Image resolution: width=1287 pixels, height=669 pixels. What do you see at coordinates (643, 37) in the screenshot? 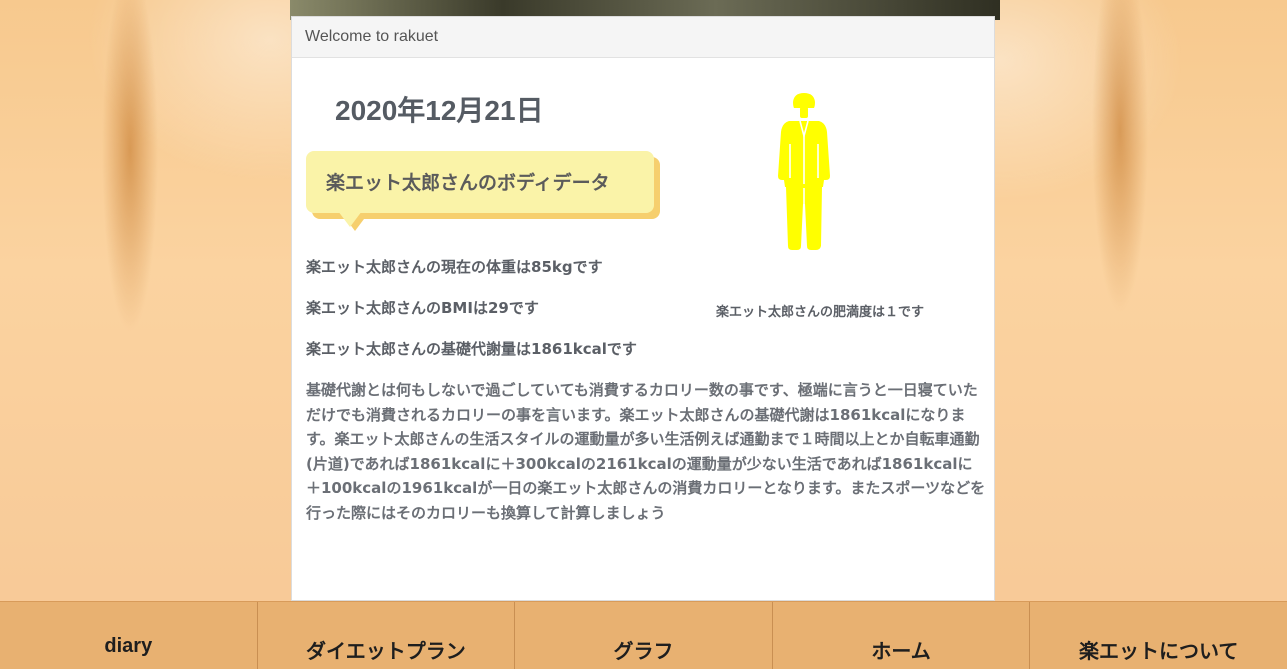
I see `panel-header: Welcome to rakuet` at bounding box center [643, 37].